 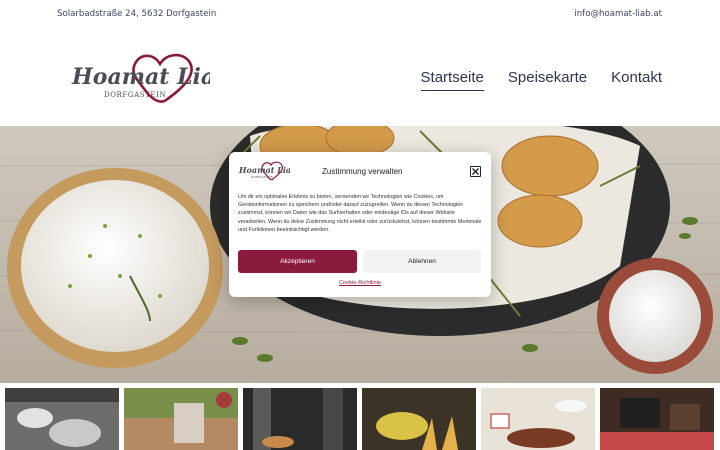 I want to click on gallery-strip, so click(x=361, y=419).